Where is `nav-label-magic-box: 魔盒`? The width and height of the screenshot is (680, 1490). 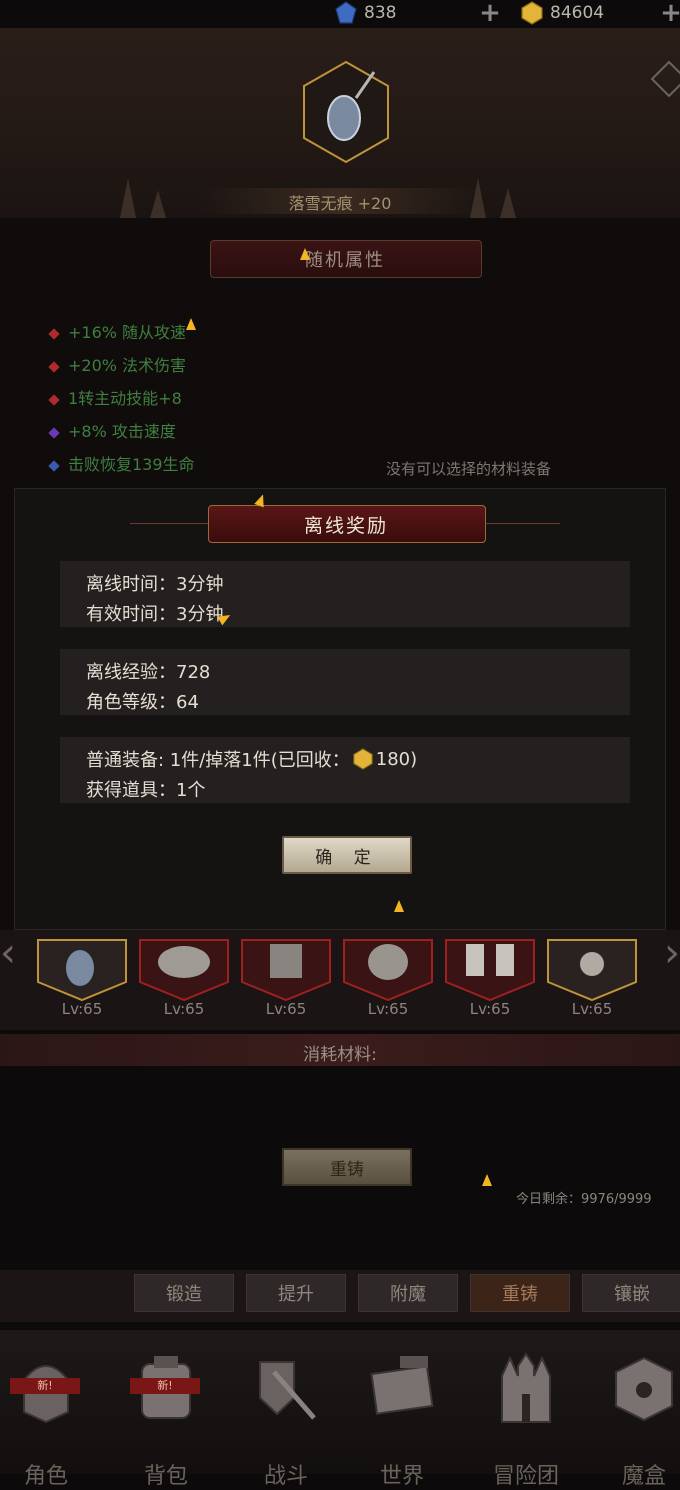 nav-label-magic-box: 魔盒 is located at coordinates (634, 1474).